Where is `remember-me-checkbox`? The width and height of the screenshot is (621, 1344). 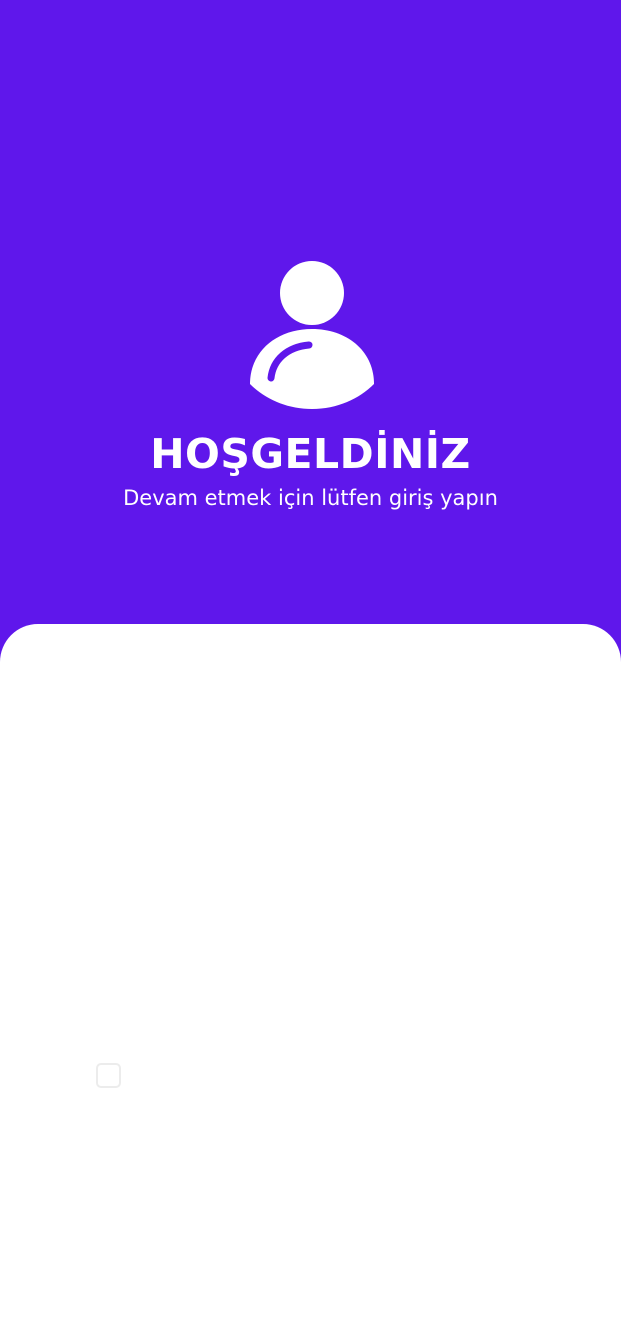
remember-me-checkbox is located at coordinates (108, 1075).